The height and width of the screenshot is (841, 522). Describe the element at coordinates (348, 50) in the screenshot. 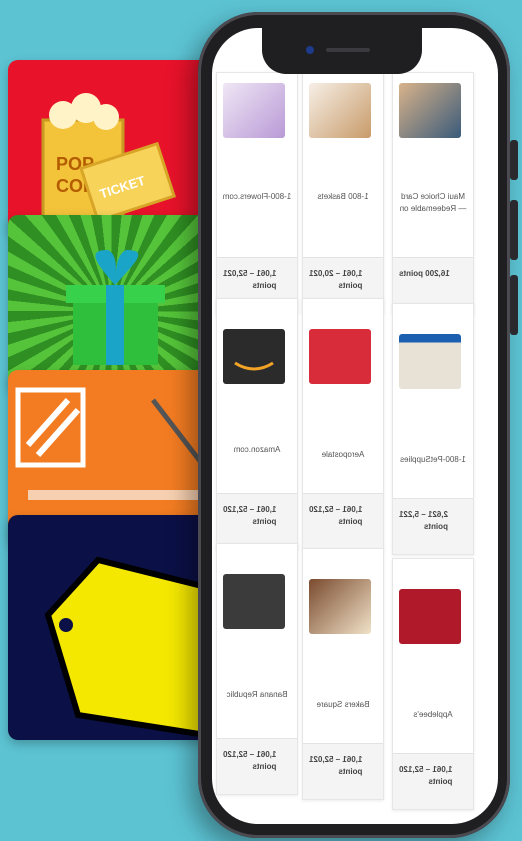

I see `speaker-grille` at that location.